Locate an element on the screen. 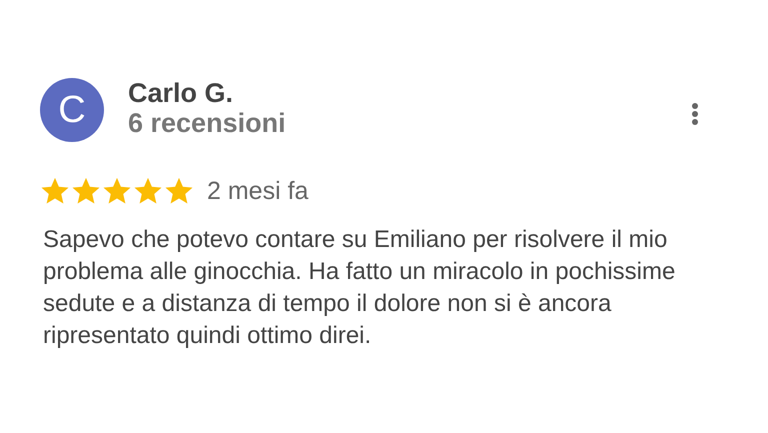 The image size is (768, 433). avatar: C is located at coordinates (72, 110).